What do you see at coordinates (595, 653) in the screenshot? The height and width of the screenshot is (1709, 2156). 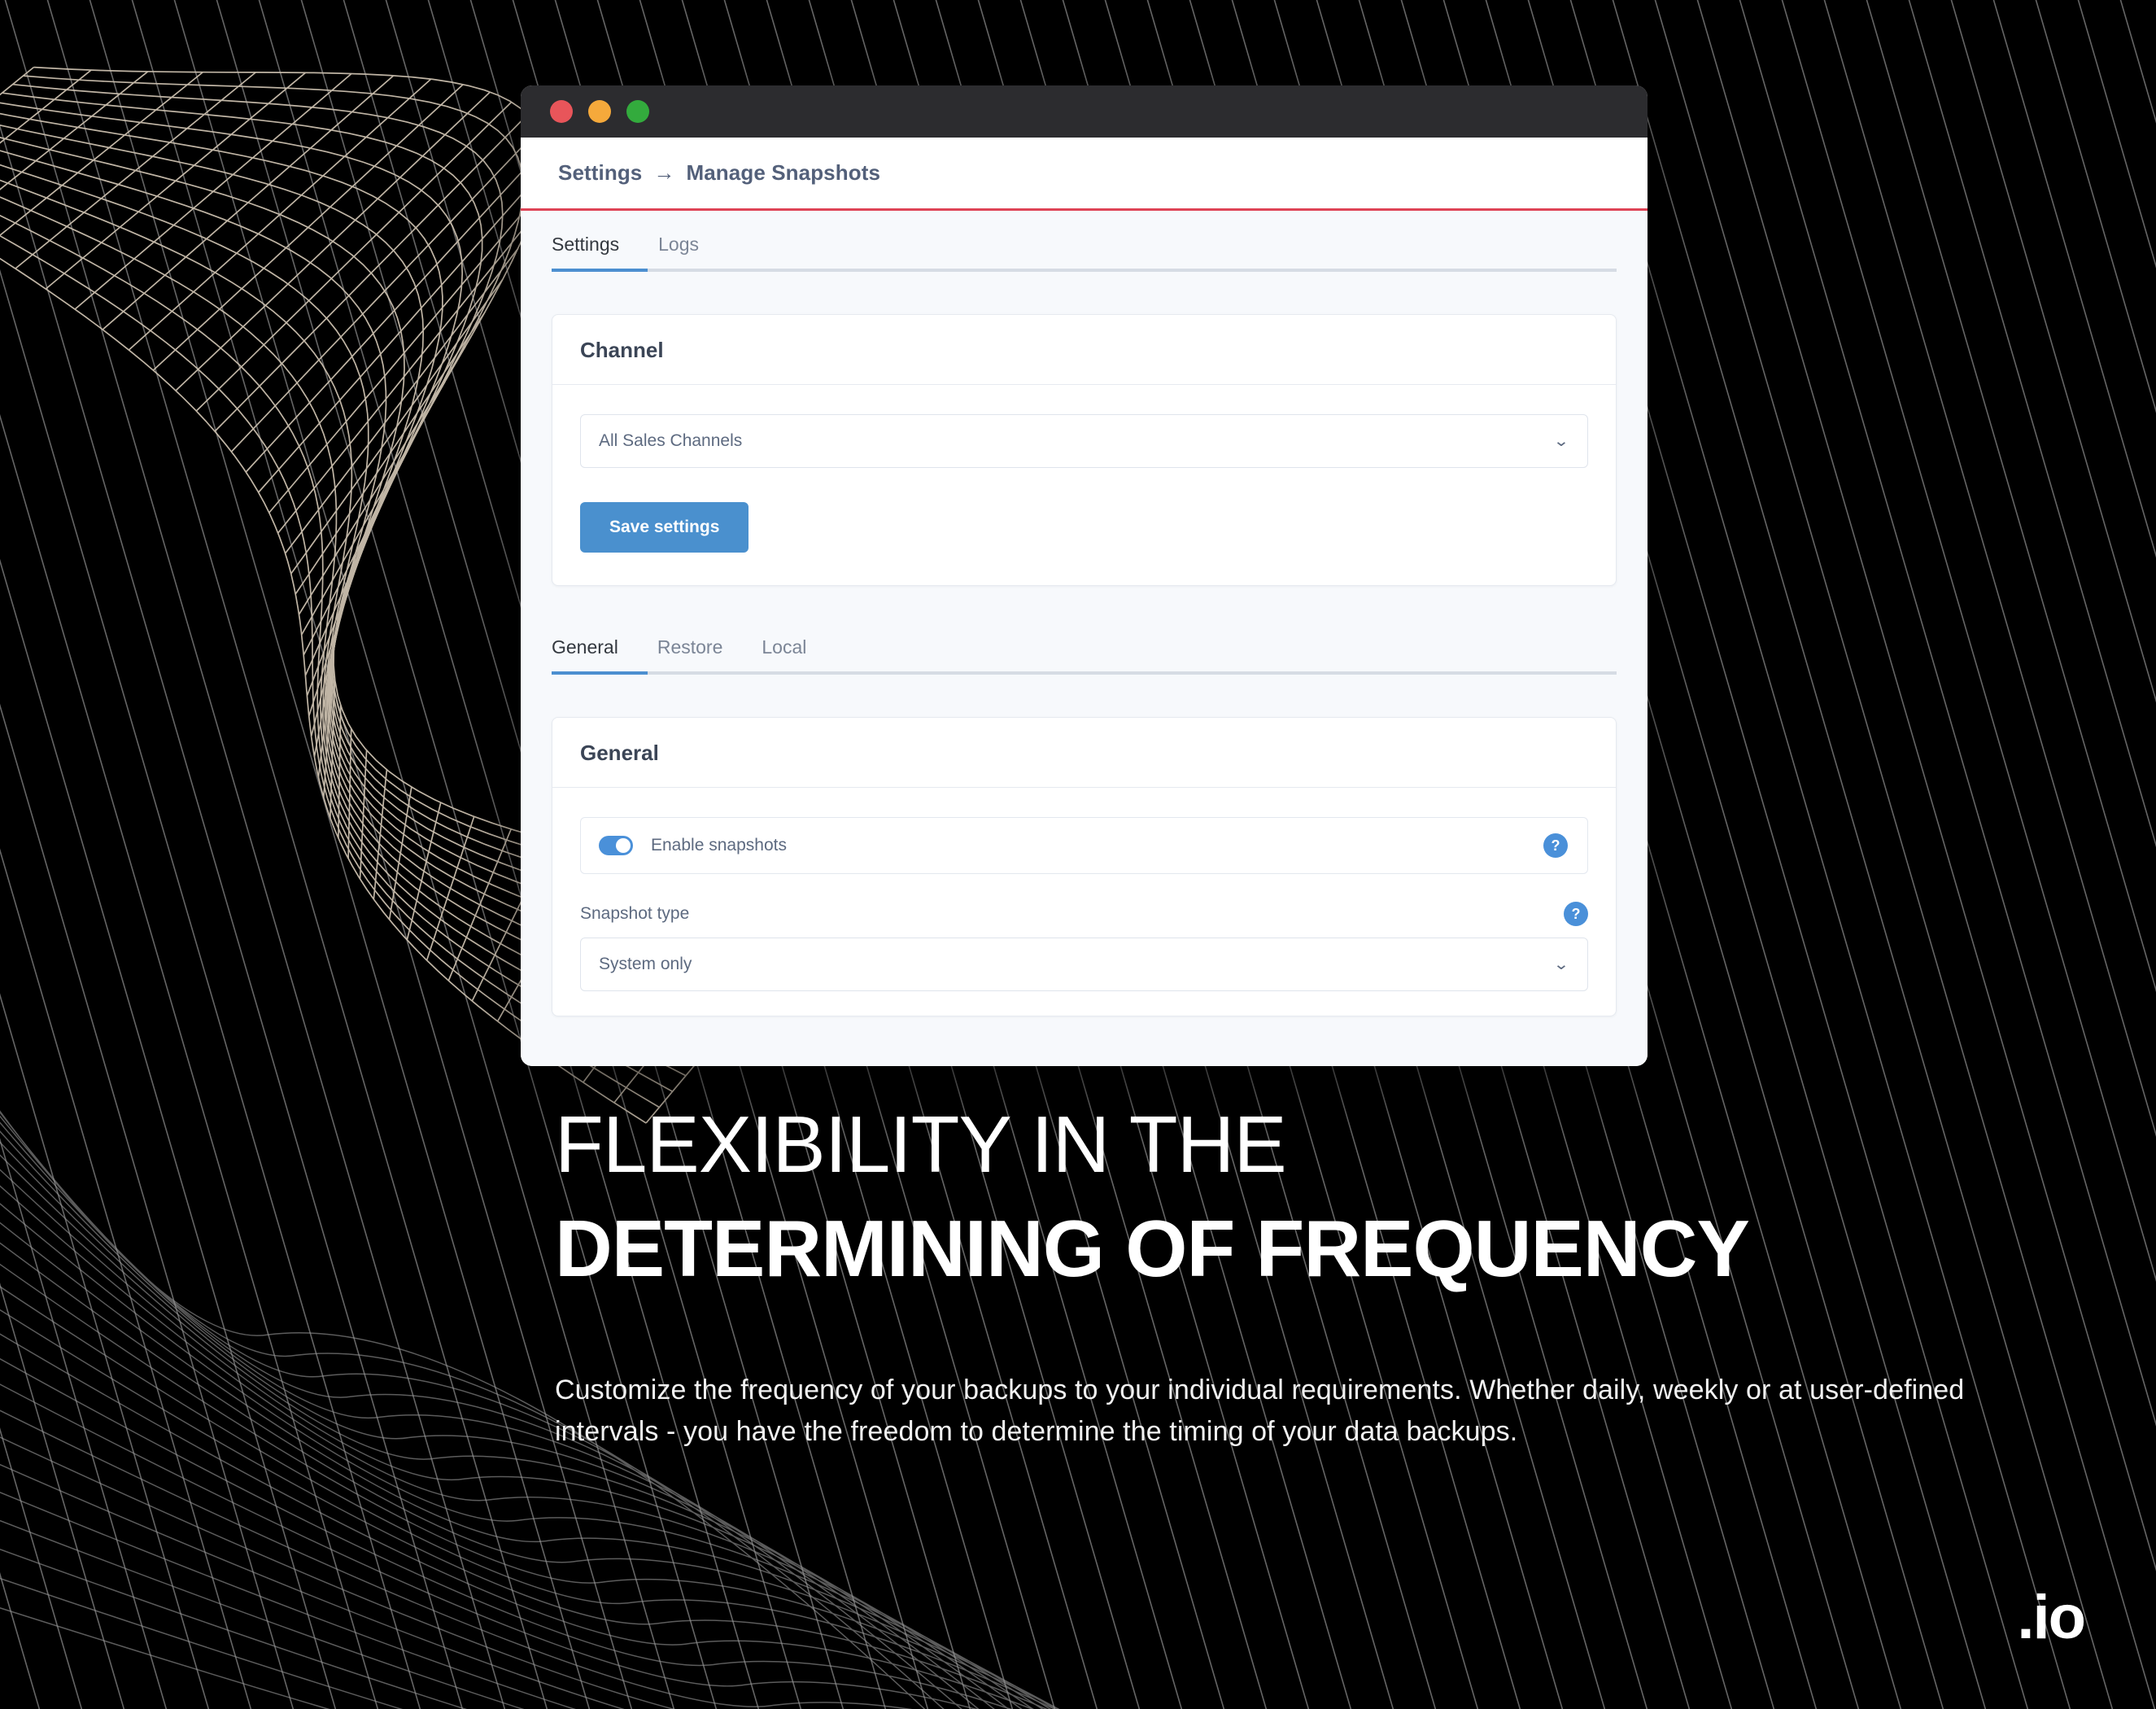 I see `tab-general: General` at bounding box center [595, 653].